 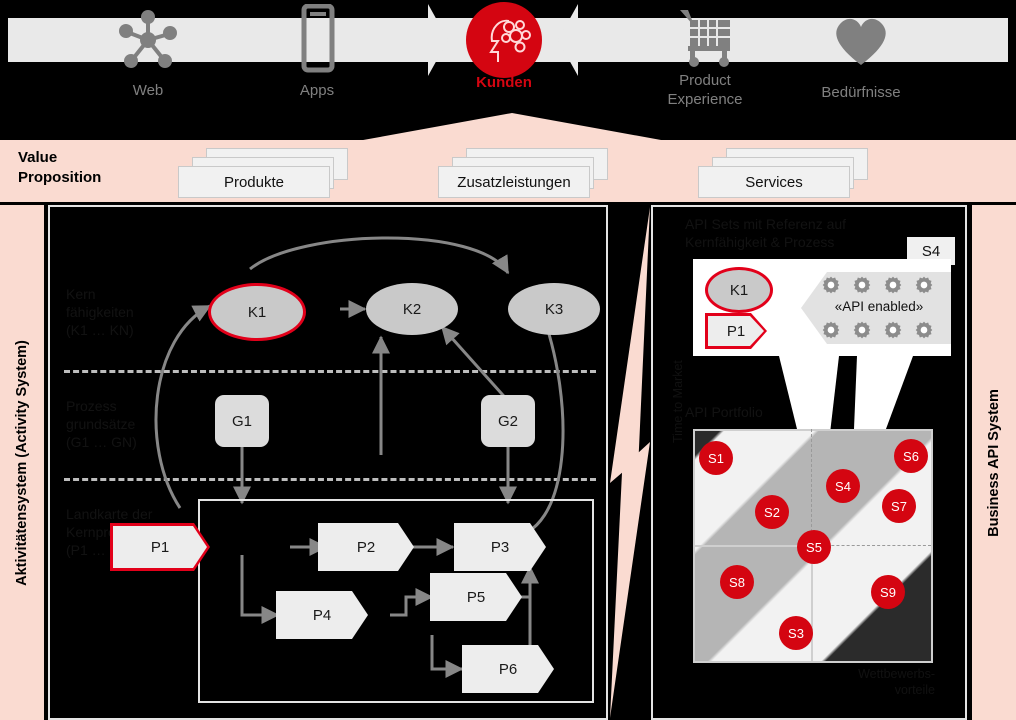 I want to click on activity-system-rail: Aktivitätensystem (Activity System), so click(x=22, y=462).